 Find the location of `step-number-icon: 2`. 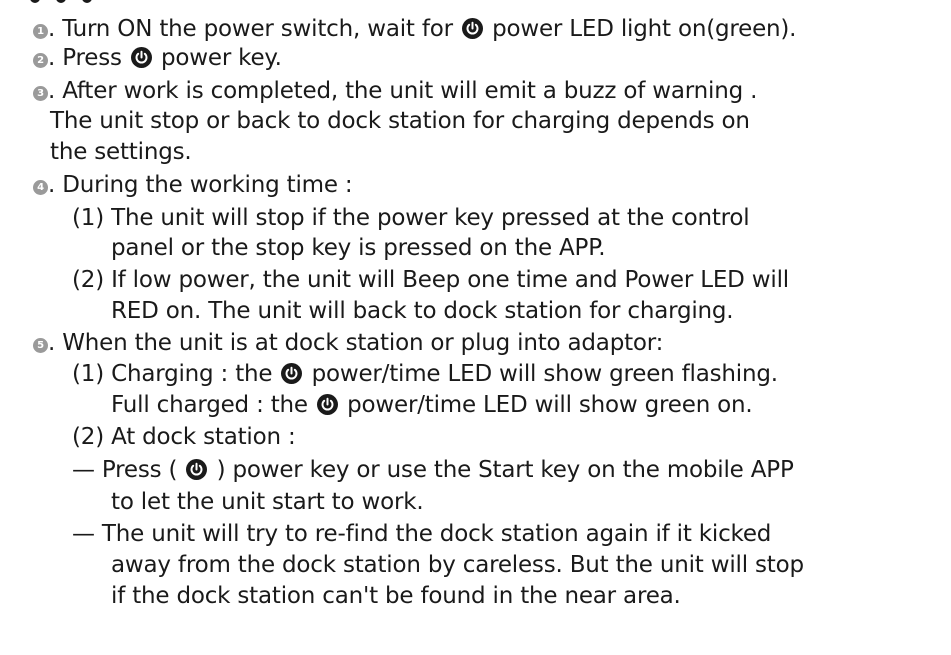

step-number-icon: 2 is located at coordinates (40, 60).